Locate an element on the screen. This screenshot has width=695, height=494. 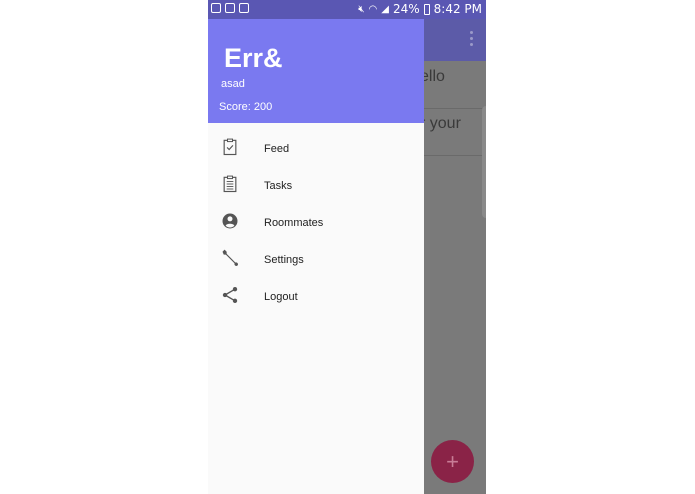
share-icon is located at coordinates (230, 295).